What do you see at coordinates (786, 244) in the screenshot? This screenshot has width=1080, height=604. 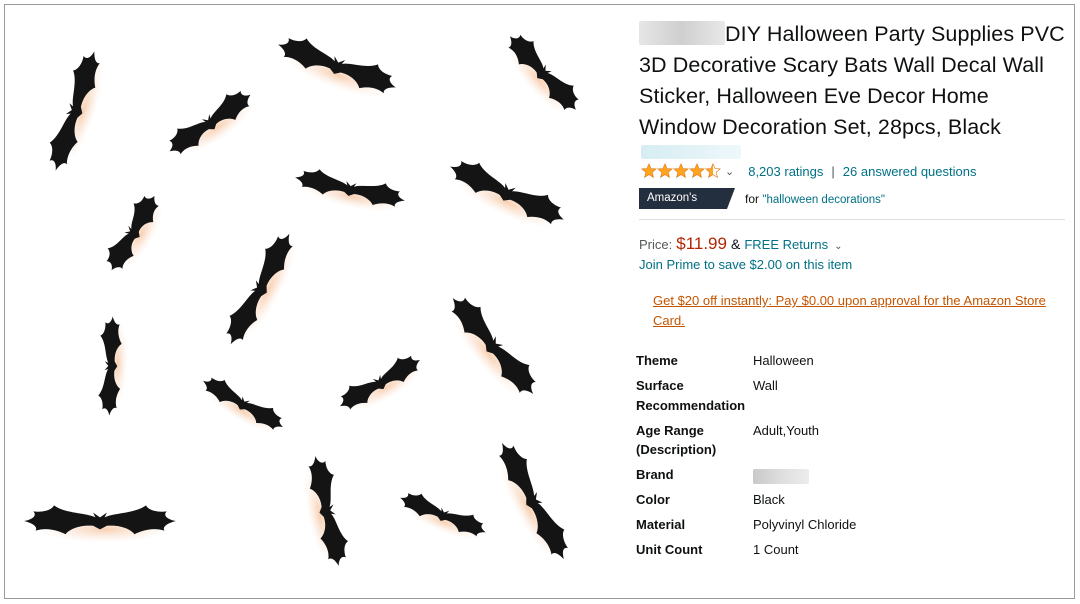 I see `free-returns-link: FREE Returns` at bounding box center [786, 244].